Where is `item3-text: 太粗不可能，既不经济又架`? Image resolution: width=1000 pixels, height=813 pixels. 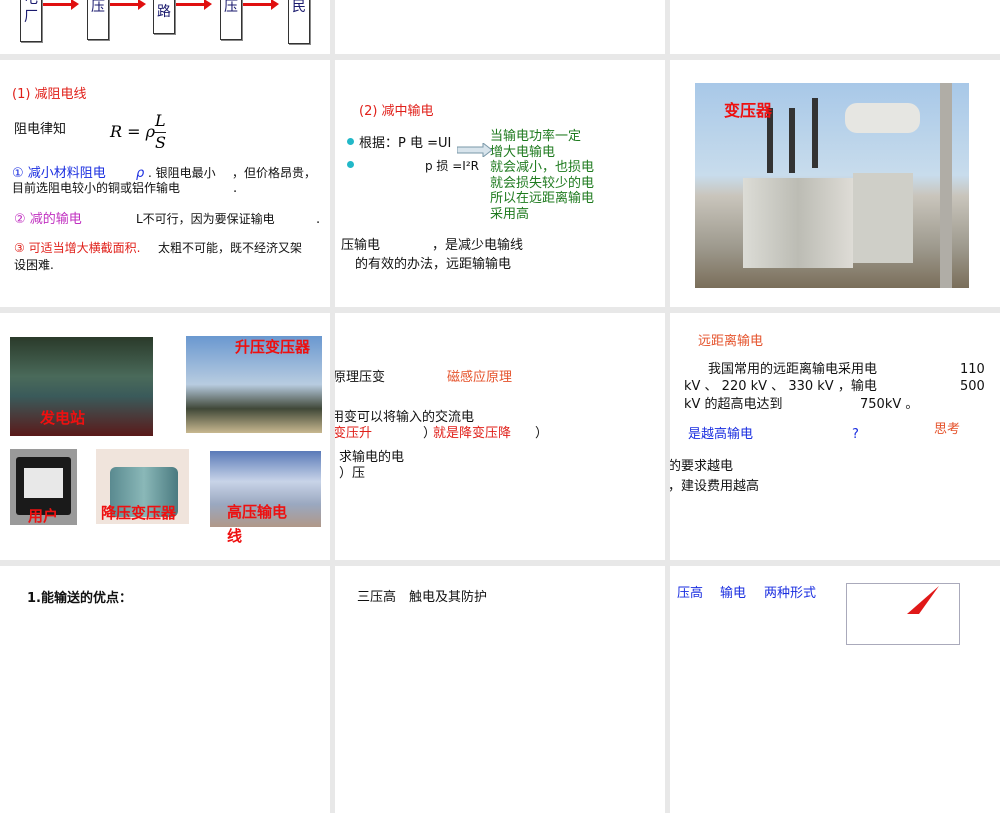 item3-text: 太粗不可能，既不经济又架 is located at coordinates (230, 248).